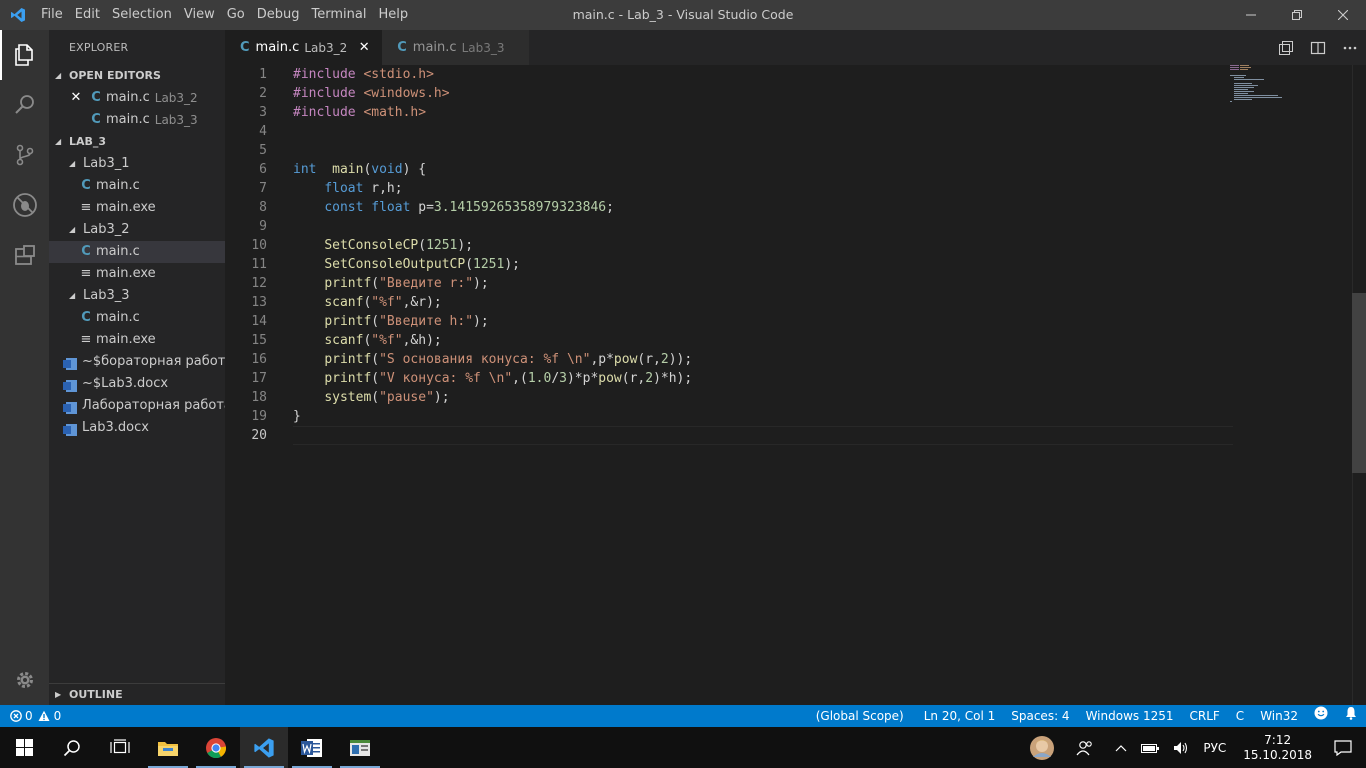 The width and height of the screenshot is (1366, 768). Describe the element at coordinates (763, 112) in the screenshot. I see `code-line: #include <math.h>` at that location.